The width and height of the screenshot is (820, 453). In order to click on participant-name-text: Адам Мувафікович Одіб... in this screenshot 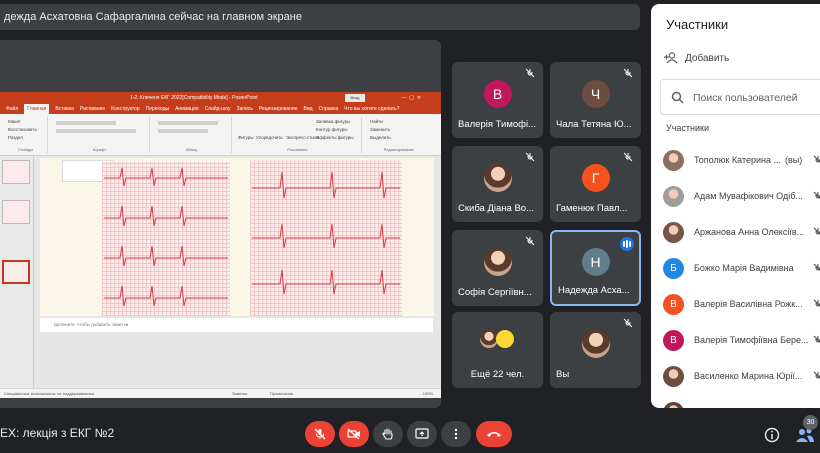, I will do `click(748, 196)`.